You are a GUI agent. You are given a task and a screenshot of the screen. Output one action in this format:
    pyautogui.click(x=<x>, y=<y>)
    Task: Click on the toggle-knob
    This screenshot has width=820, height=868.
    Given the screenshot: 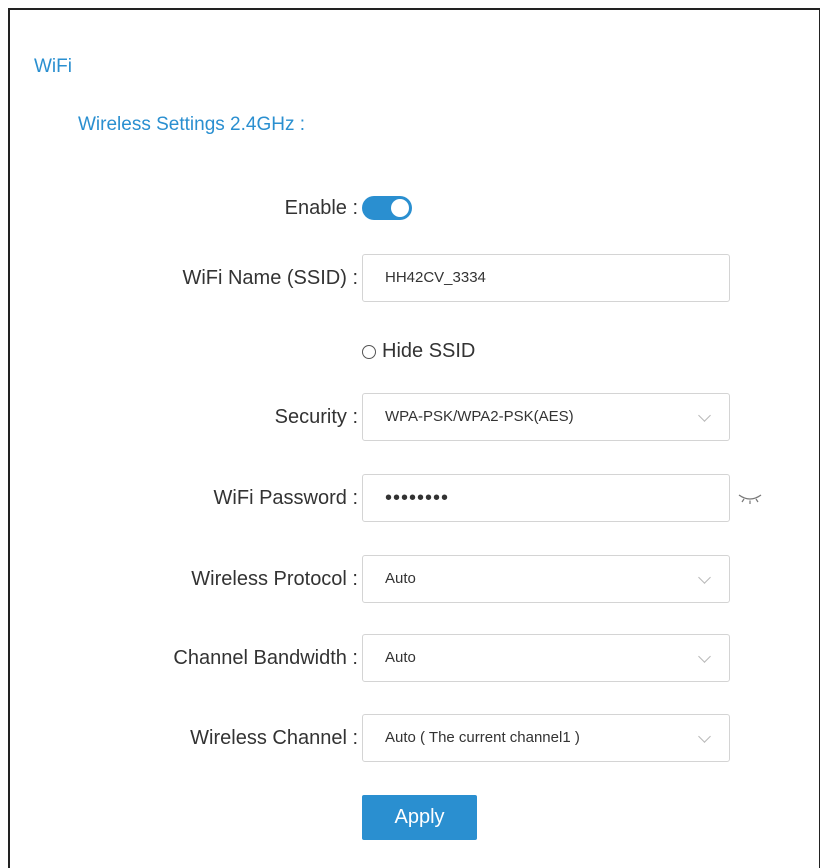 What is the action you would take?
    pyautogui.click(x=400, y=208)
    